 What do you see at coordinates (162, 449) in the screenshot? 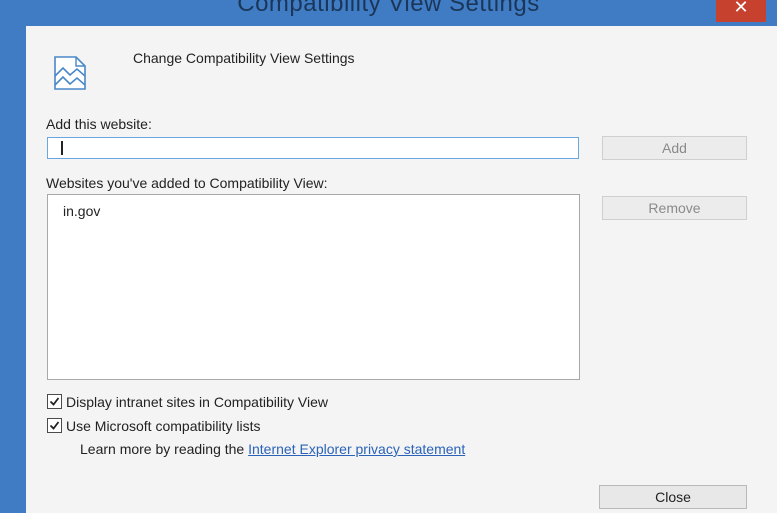
I see `learn-more-prefix: Learn more by reading the` at bounding box center [162, 449].